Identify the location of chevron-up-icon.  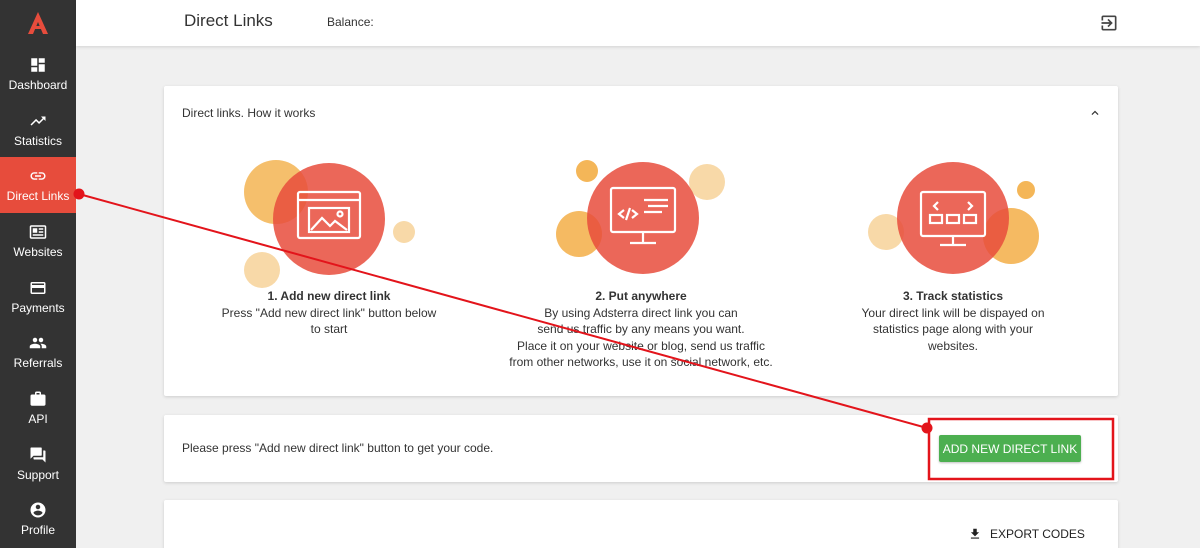
(1095, 113).